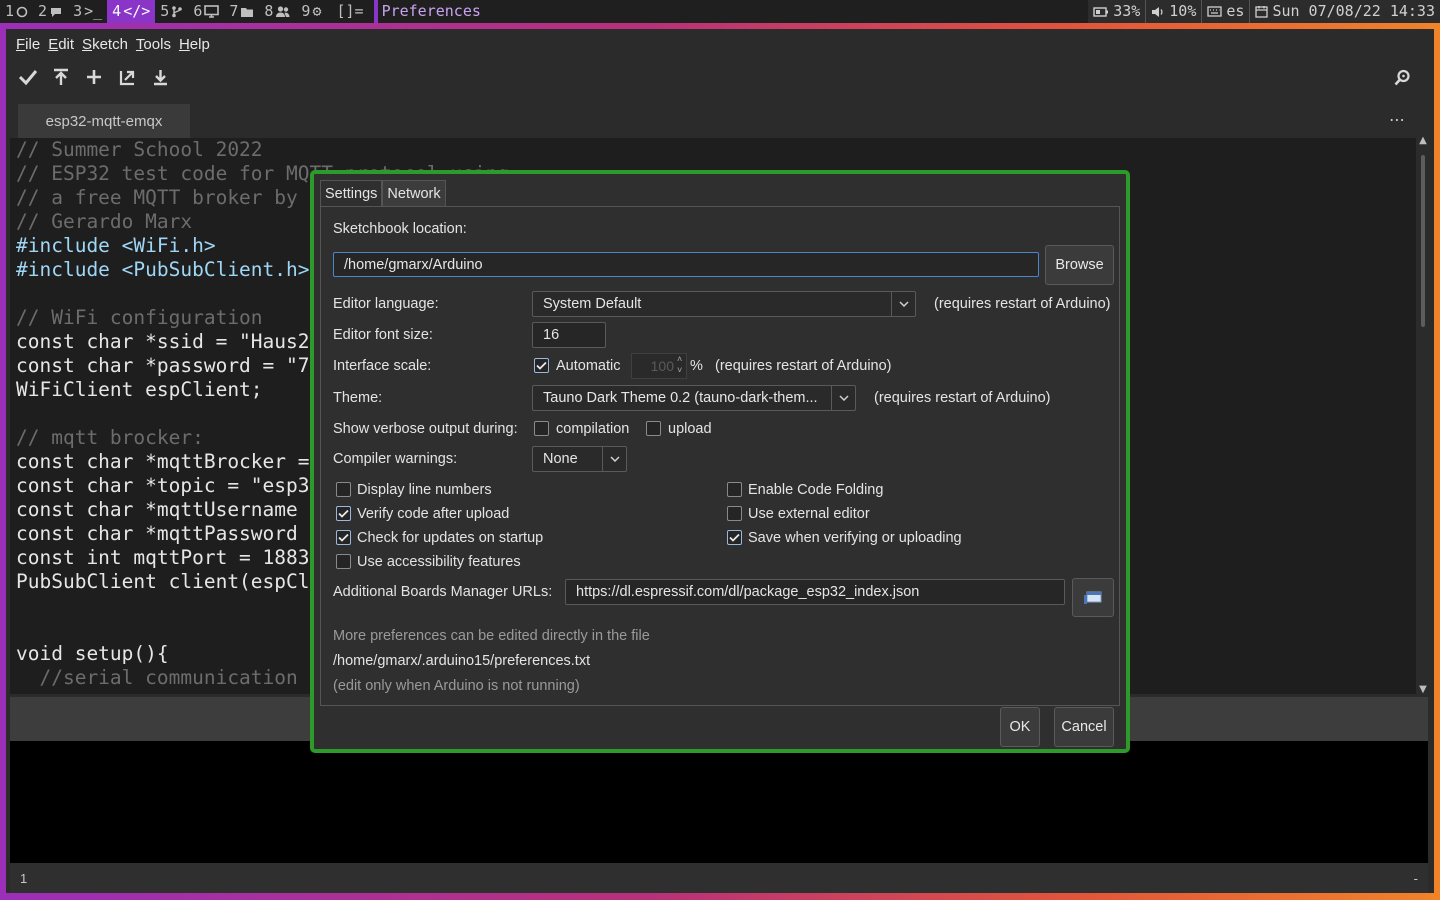 Image resolution: width=1440 pixels, height=900 pixels. What do you see at coordinates (1353, 11) in the screenshot?
I see `datetime-value: Sun 07/08/22 14:33` at bounding box center [1353, 11].